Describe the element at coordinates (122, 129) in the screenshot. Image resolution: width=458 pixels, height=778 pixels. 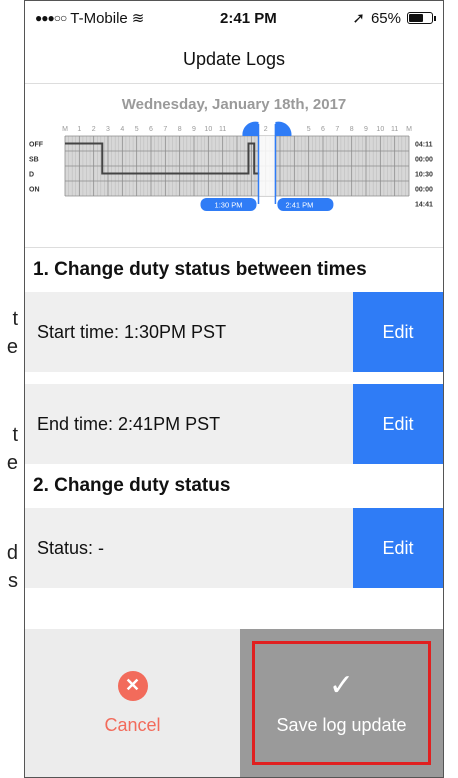
I see `hour-label: 4` at that location.